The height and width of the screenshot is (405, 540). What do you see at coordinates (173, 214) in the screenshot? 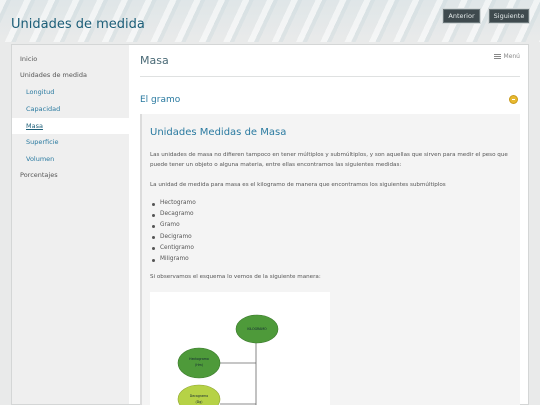
I see `list-item: Decagramo` at bounding box center [173, 214].